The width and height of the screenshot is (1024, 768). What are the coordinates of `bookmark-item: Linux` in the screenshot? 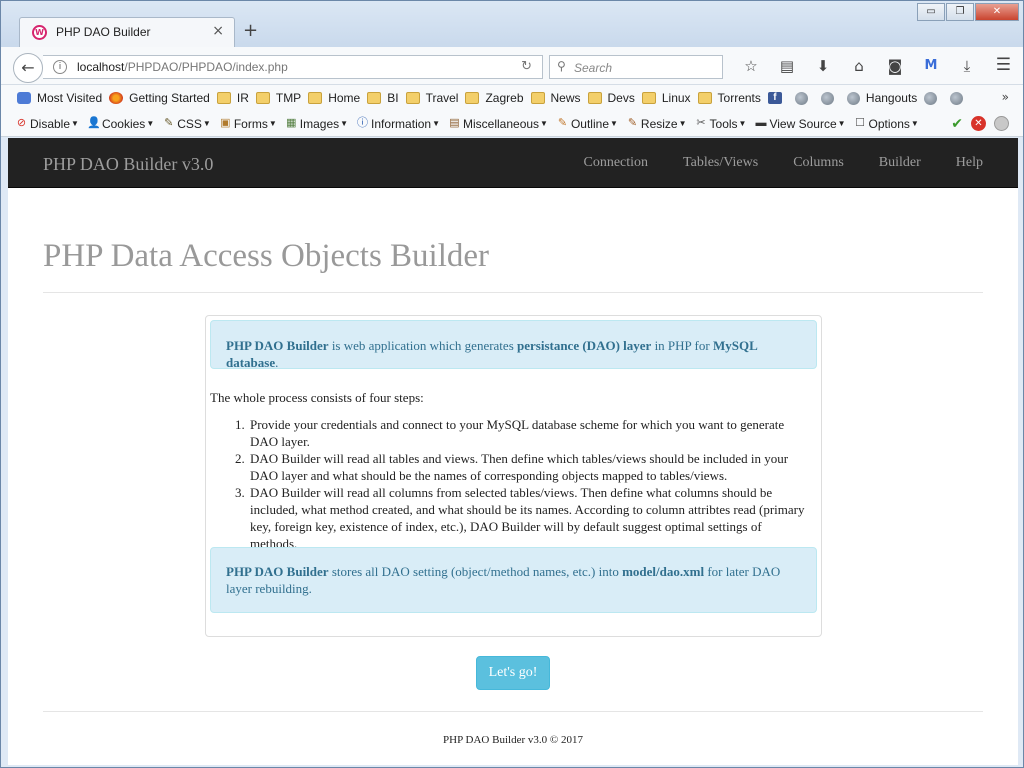 It's located at (666, 98).